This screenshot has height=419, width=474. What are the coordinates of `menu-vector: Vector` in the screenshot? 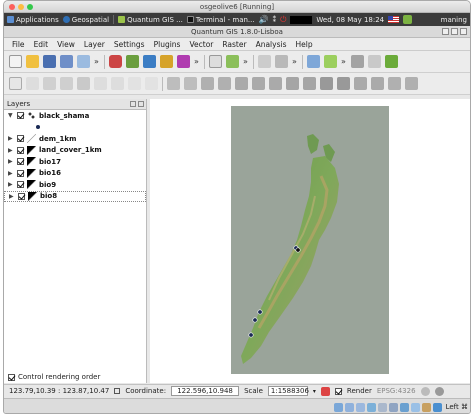 It's located at (201, 44).